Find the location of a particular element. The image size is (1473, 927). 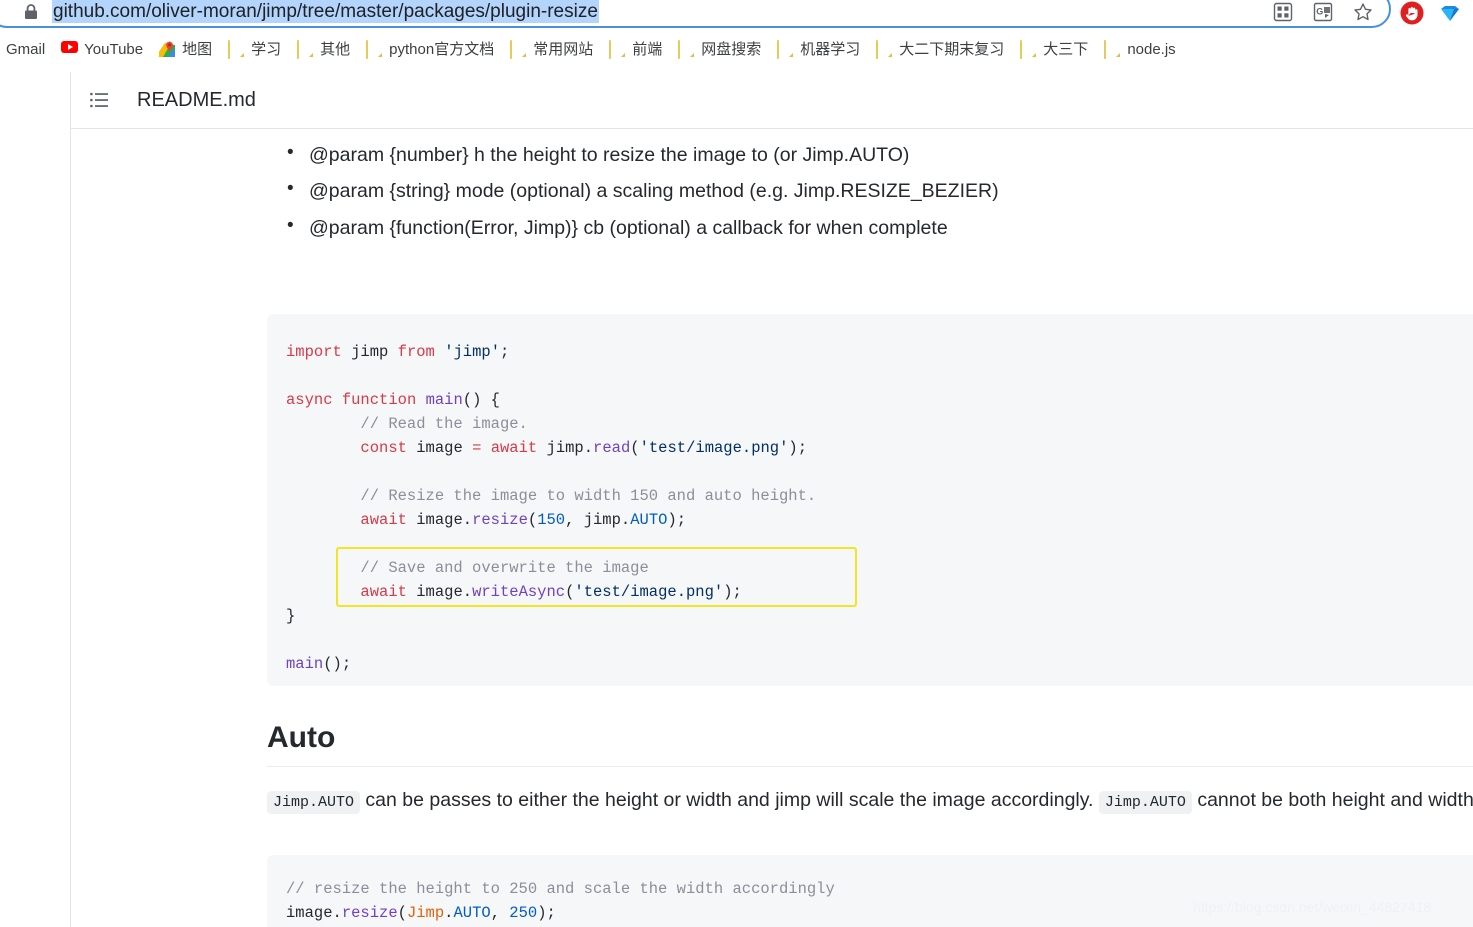

bookmark-label: node.js is located at coordinates (1151, 49).